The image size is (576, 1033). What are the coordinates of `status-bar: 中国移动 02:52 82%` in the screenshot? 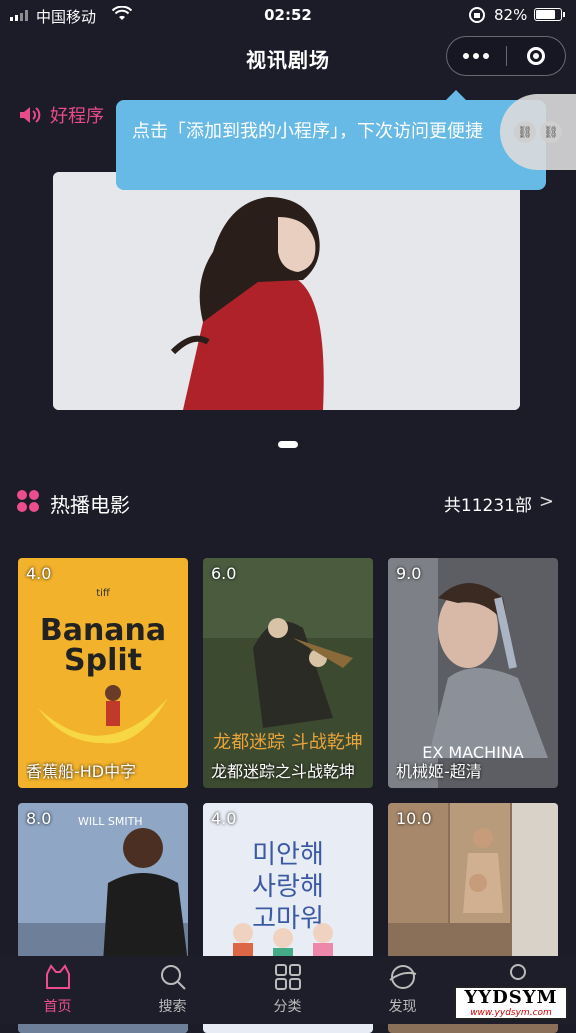 It's located at (288, 16).